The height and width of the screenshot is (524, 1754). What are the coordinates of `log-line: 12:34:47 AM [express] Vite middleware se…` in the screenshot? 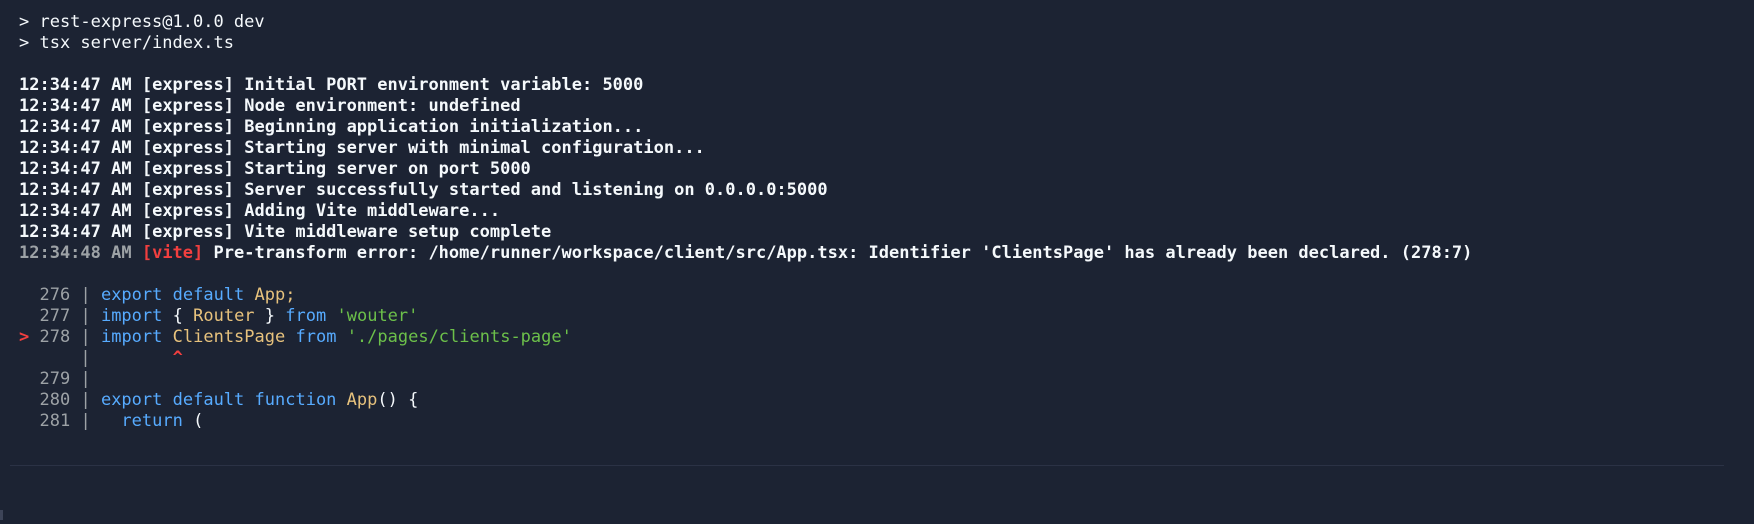 It's located at (886, 232).